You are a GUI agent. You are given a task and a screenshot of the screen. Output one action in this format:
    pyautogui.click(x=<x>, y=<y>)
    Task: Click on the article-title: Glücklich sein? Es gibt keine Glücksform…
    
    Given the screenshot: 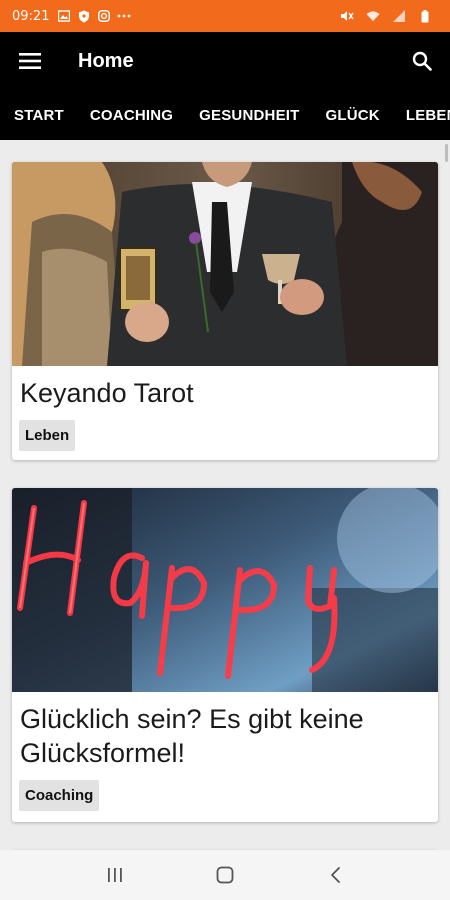 What is the action you would take?
    pyautogui.click(x=192, y=736)
    